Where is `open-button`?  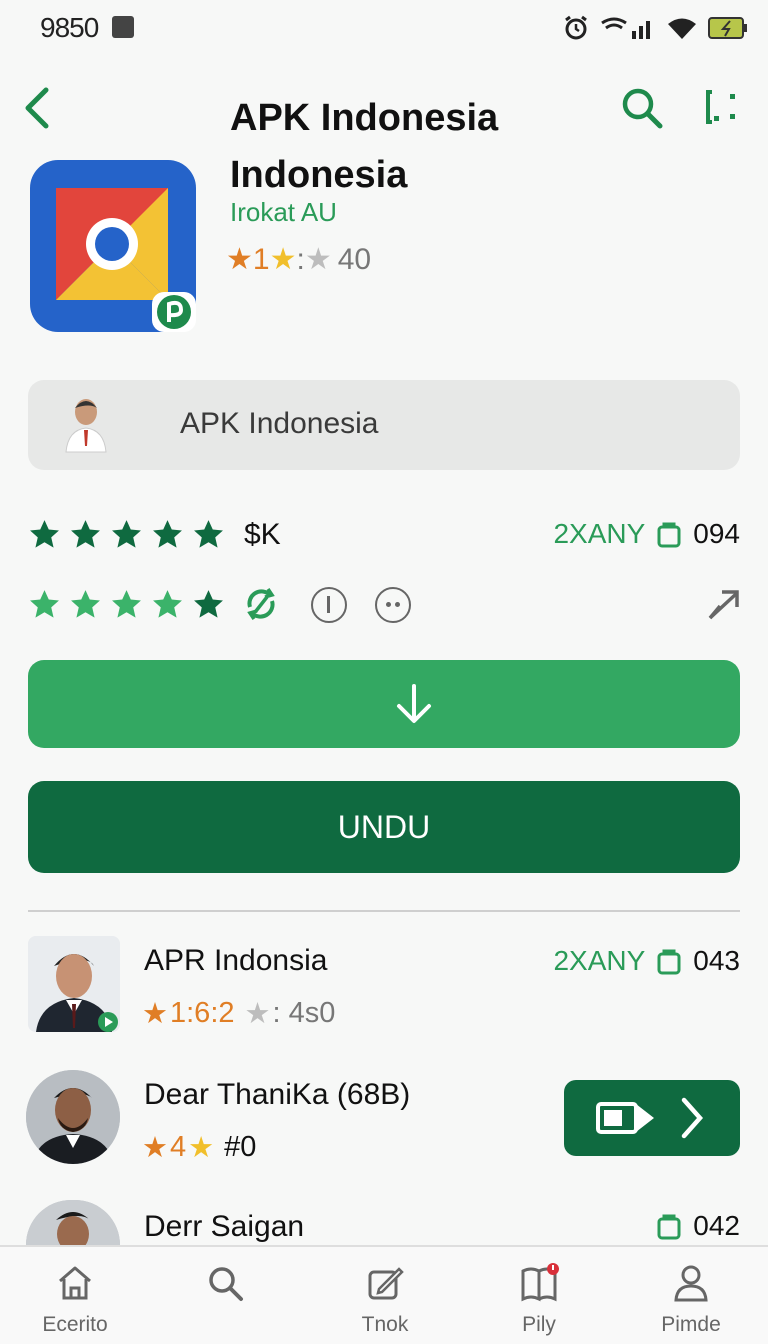
open-button is located at coordinates (652, 1118).